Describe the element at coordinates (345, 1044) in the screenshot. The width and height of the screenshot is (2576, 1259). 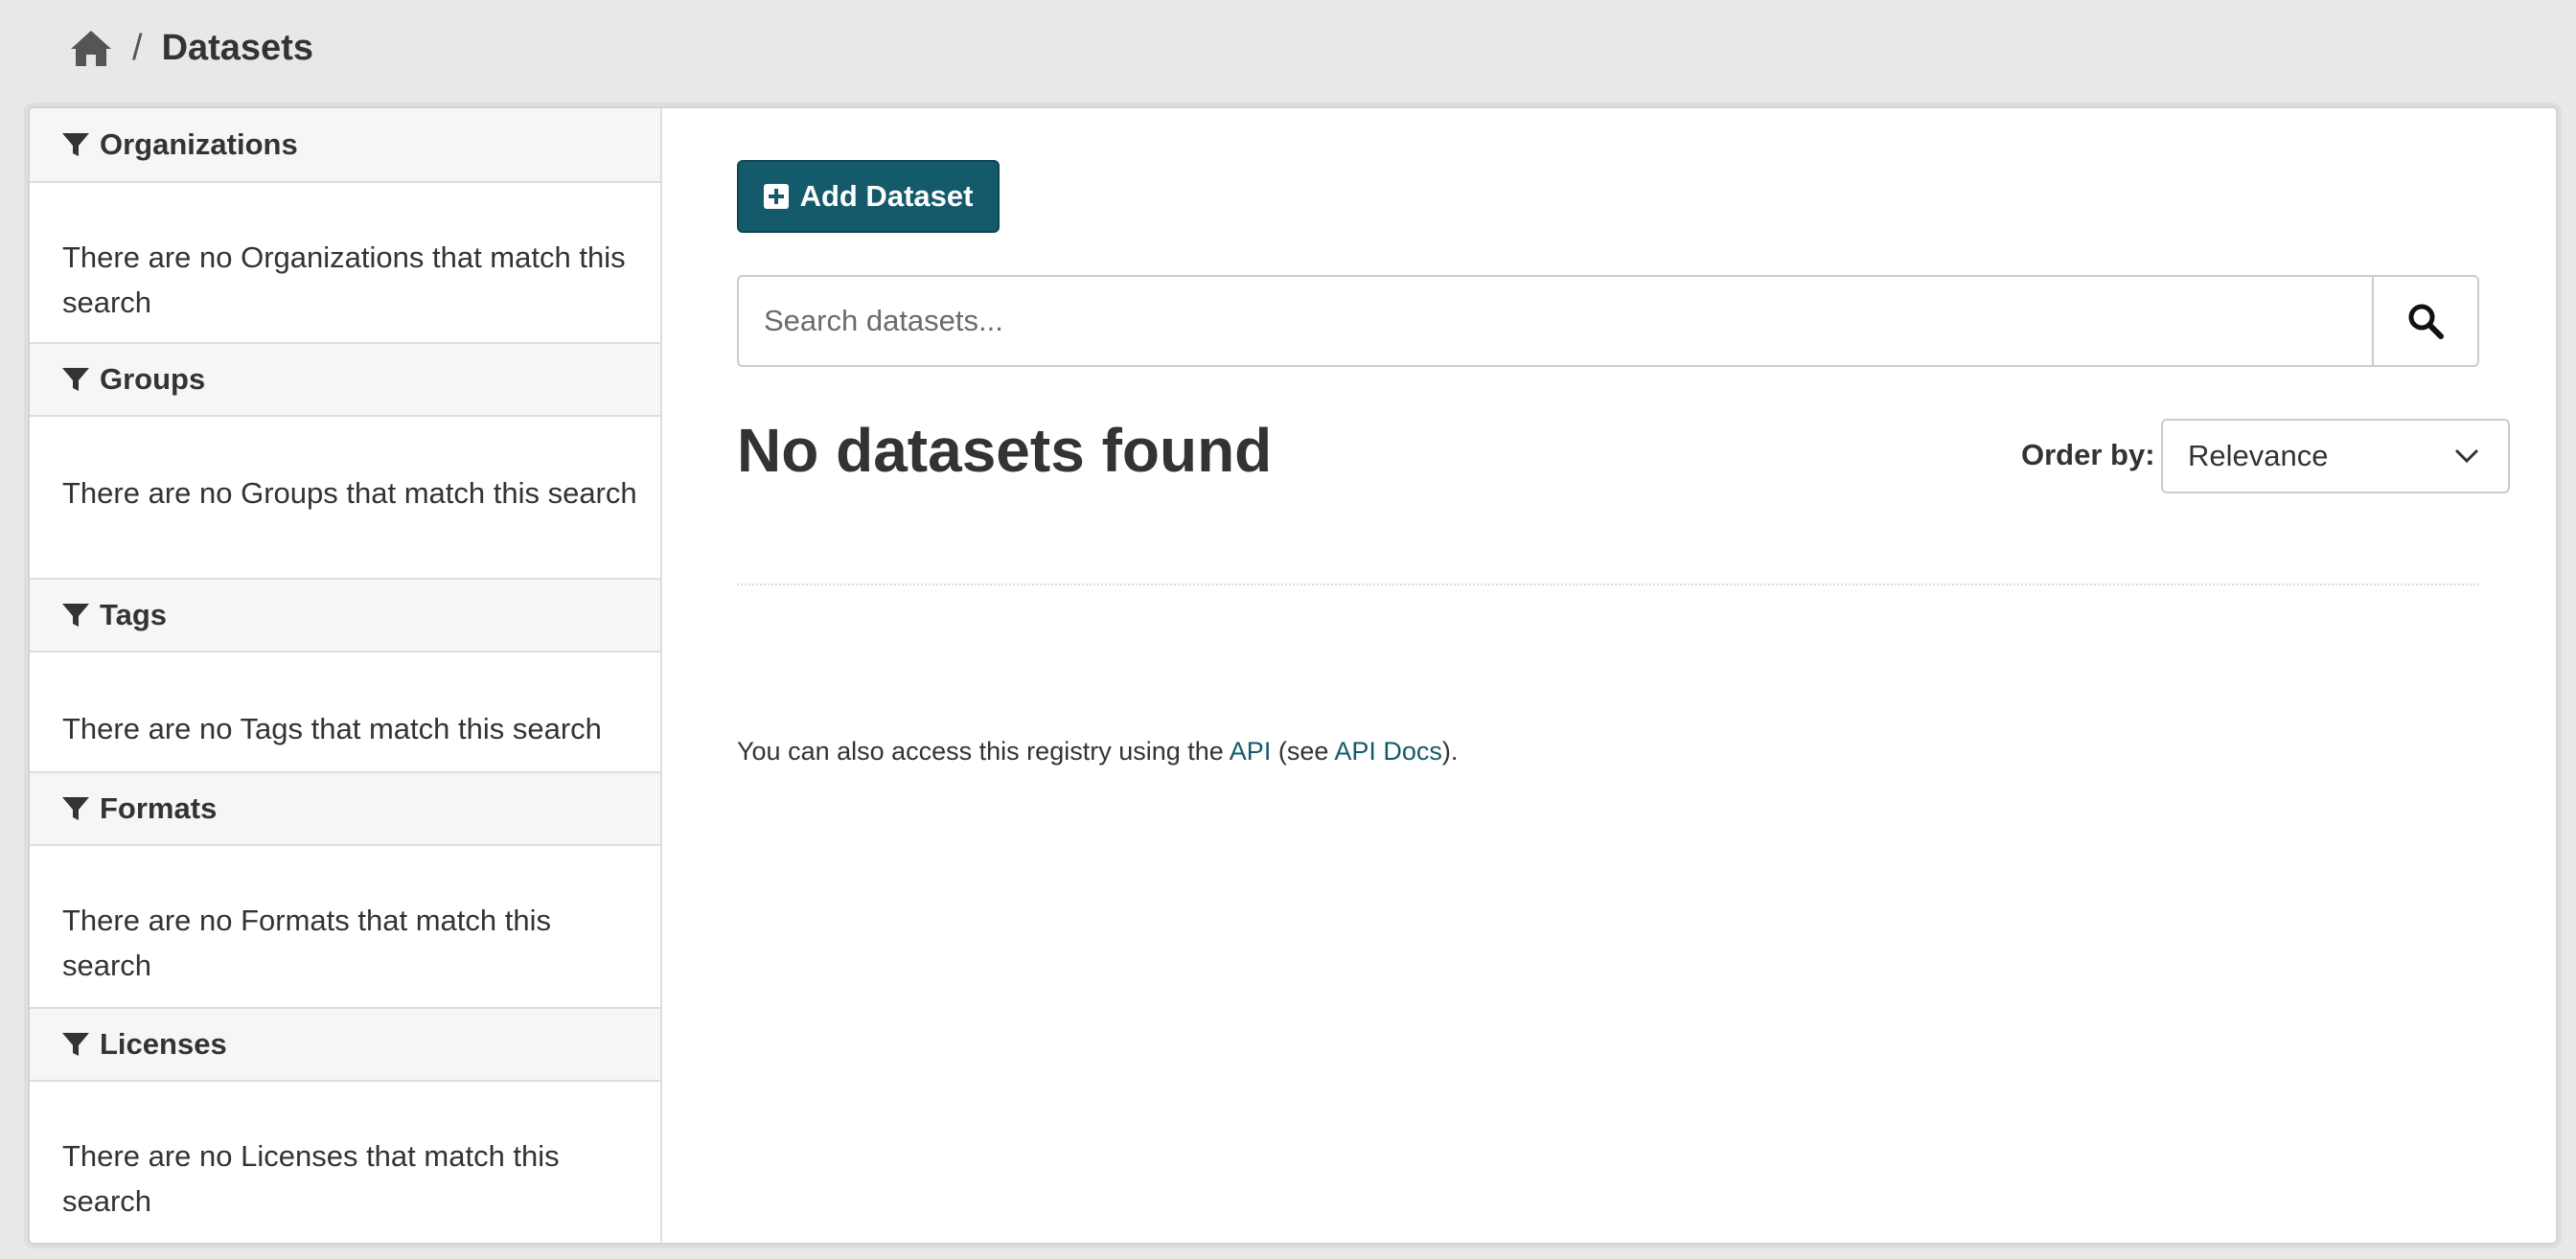
I see `facet-header-licenses: Licenses` at that location.